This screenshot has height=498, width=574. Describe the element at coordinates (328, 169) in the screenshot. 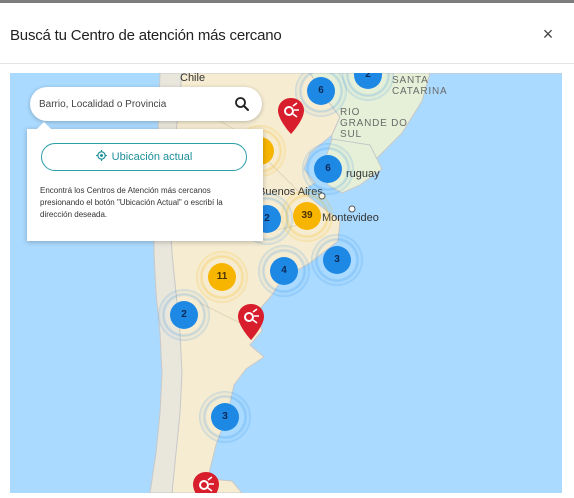

I see `cluster-marker: 6` at that location.